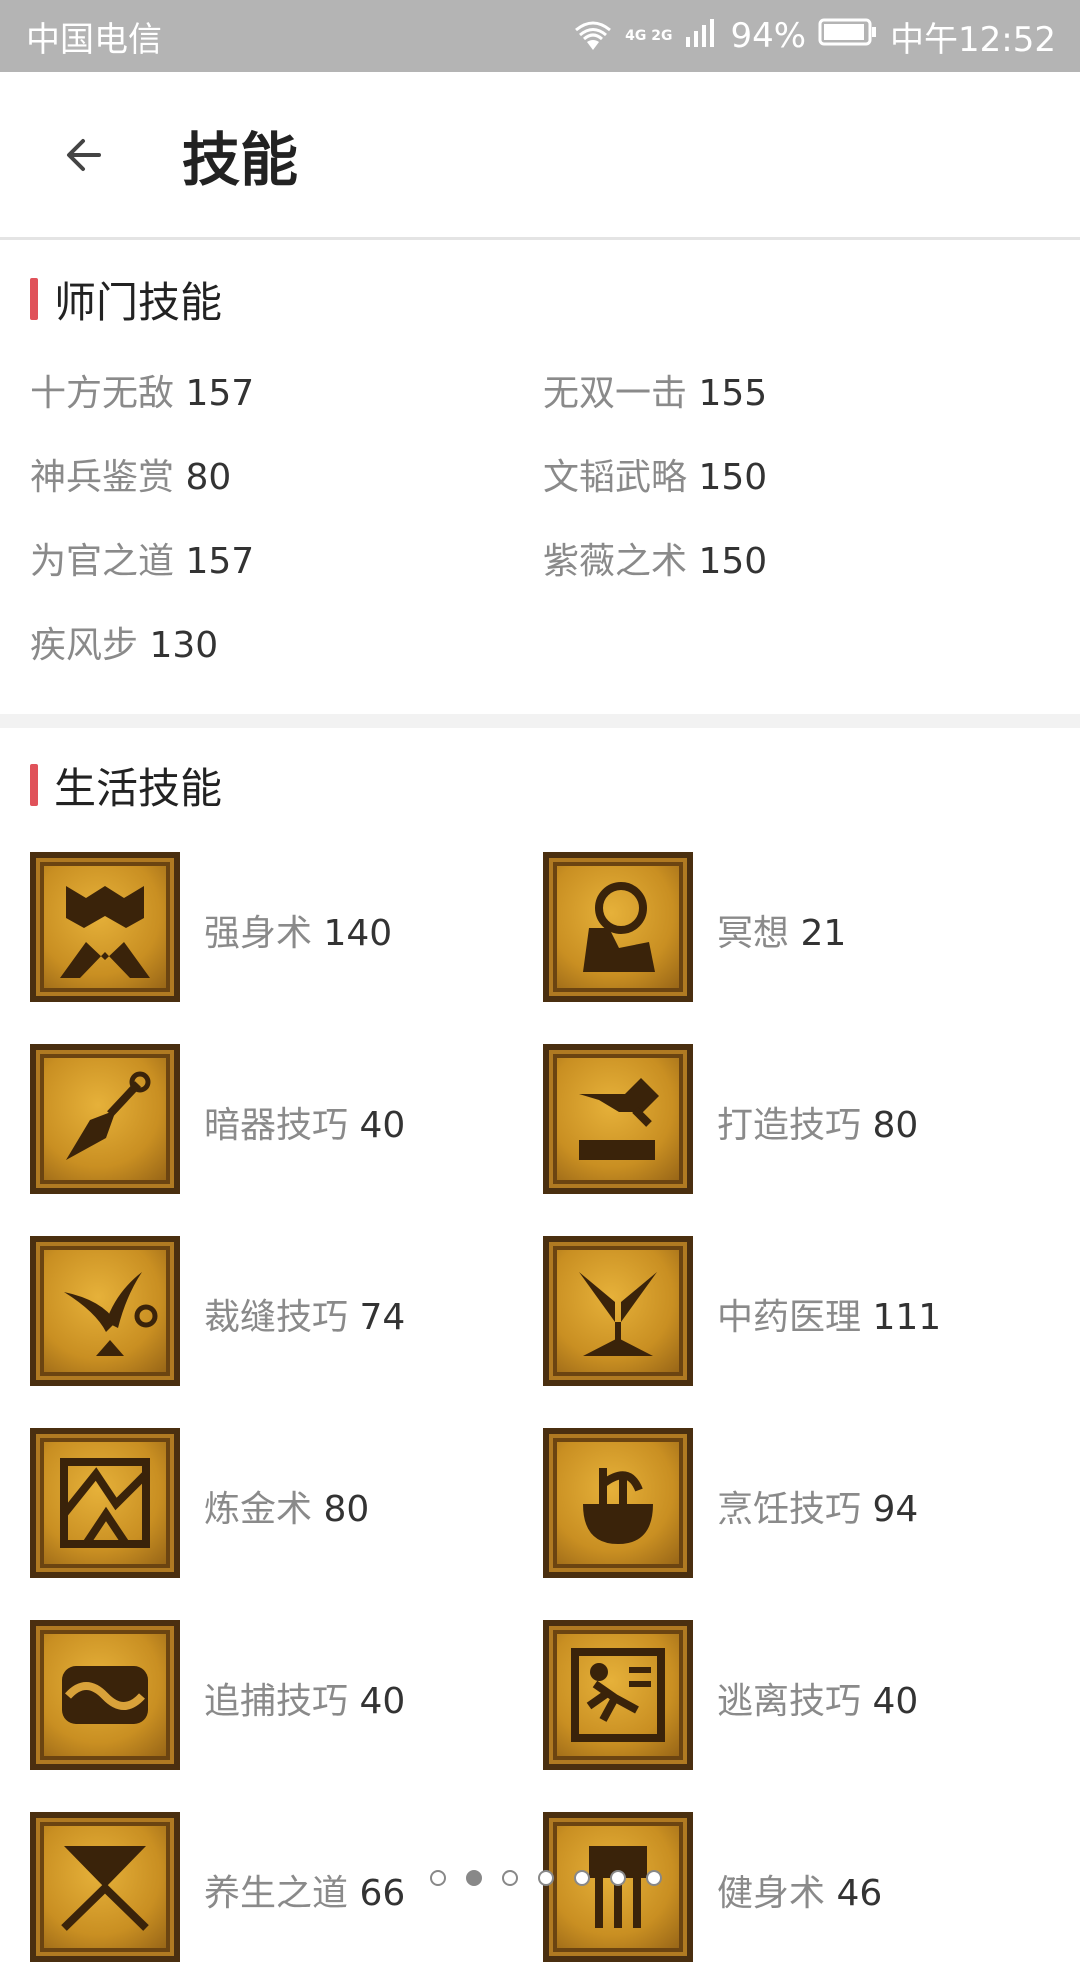 The width and height of the screenshot is (1080, 1962). I want to click on herb-icon, so click(618, 1311).